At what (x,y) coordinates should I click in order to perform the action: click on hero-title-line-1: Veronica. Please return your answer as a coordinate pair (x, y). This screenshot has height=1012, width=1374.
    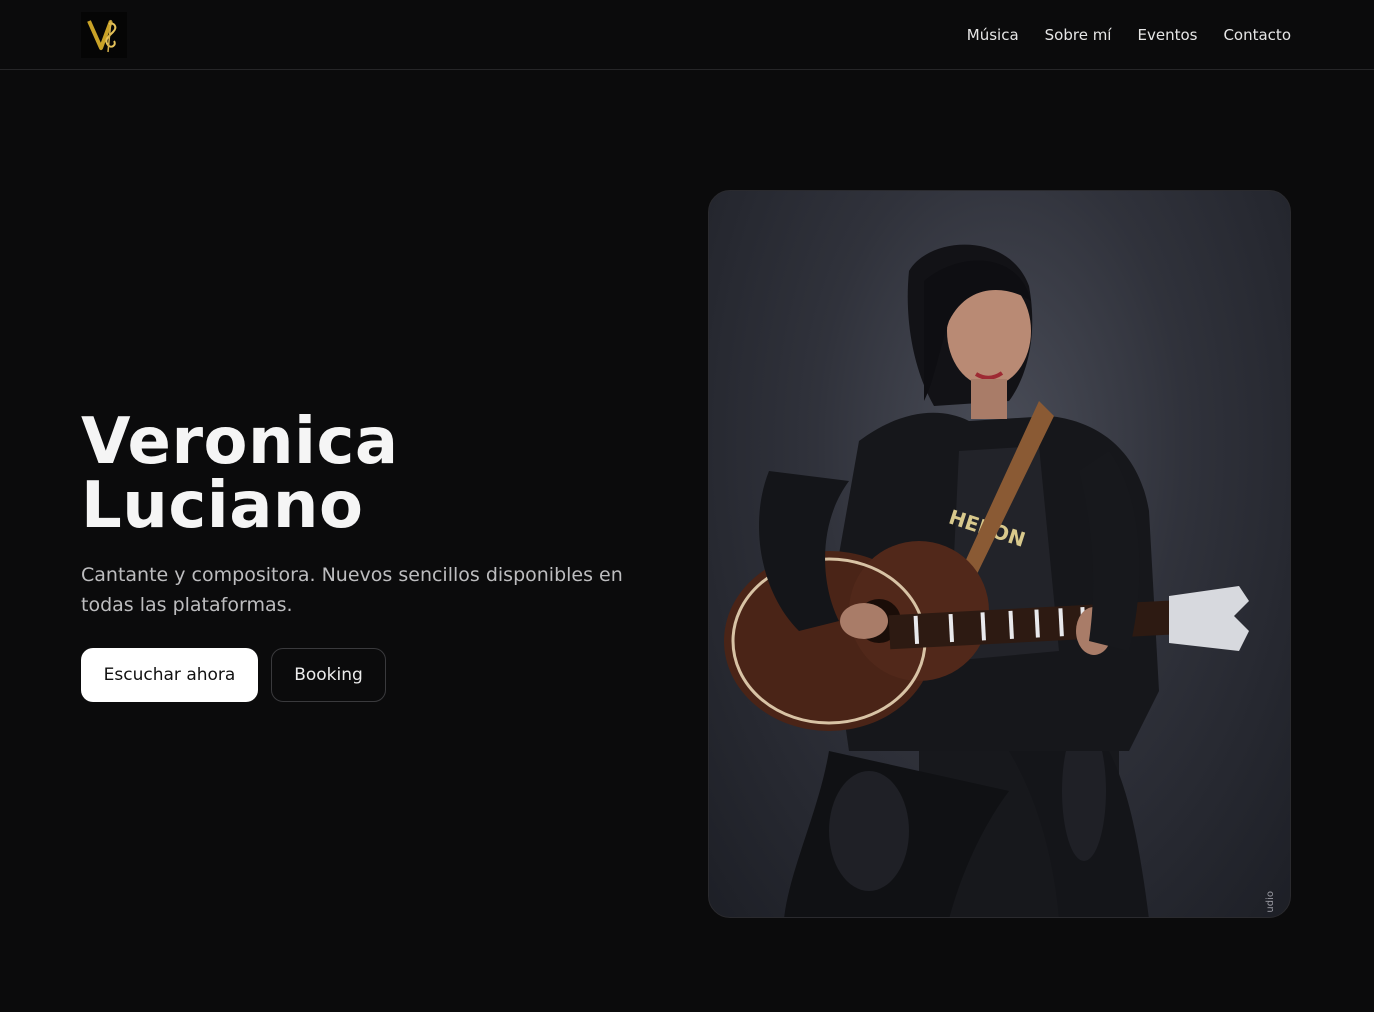
    Looking at the image, I should click on (240, 442).